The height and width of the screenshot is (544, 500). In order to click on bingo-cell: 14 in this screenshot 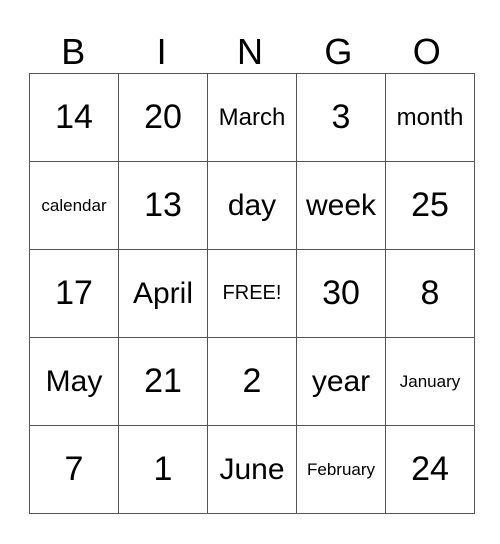, I will do `click(74, 117)`.